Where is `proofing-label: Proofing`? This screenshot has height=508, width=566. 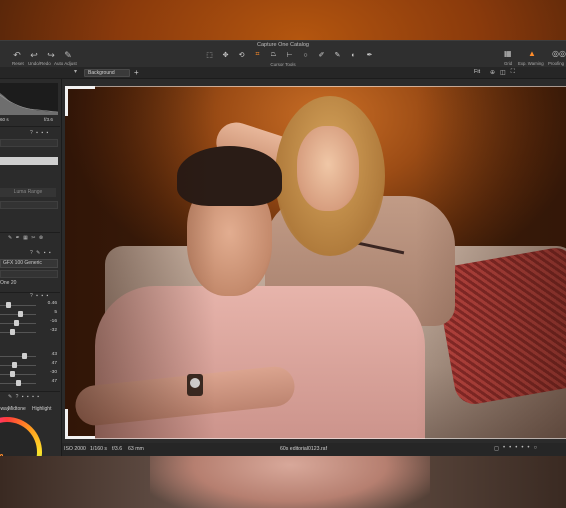
proofing-label: Proofing is located at coordinates (556, 63).